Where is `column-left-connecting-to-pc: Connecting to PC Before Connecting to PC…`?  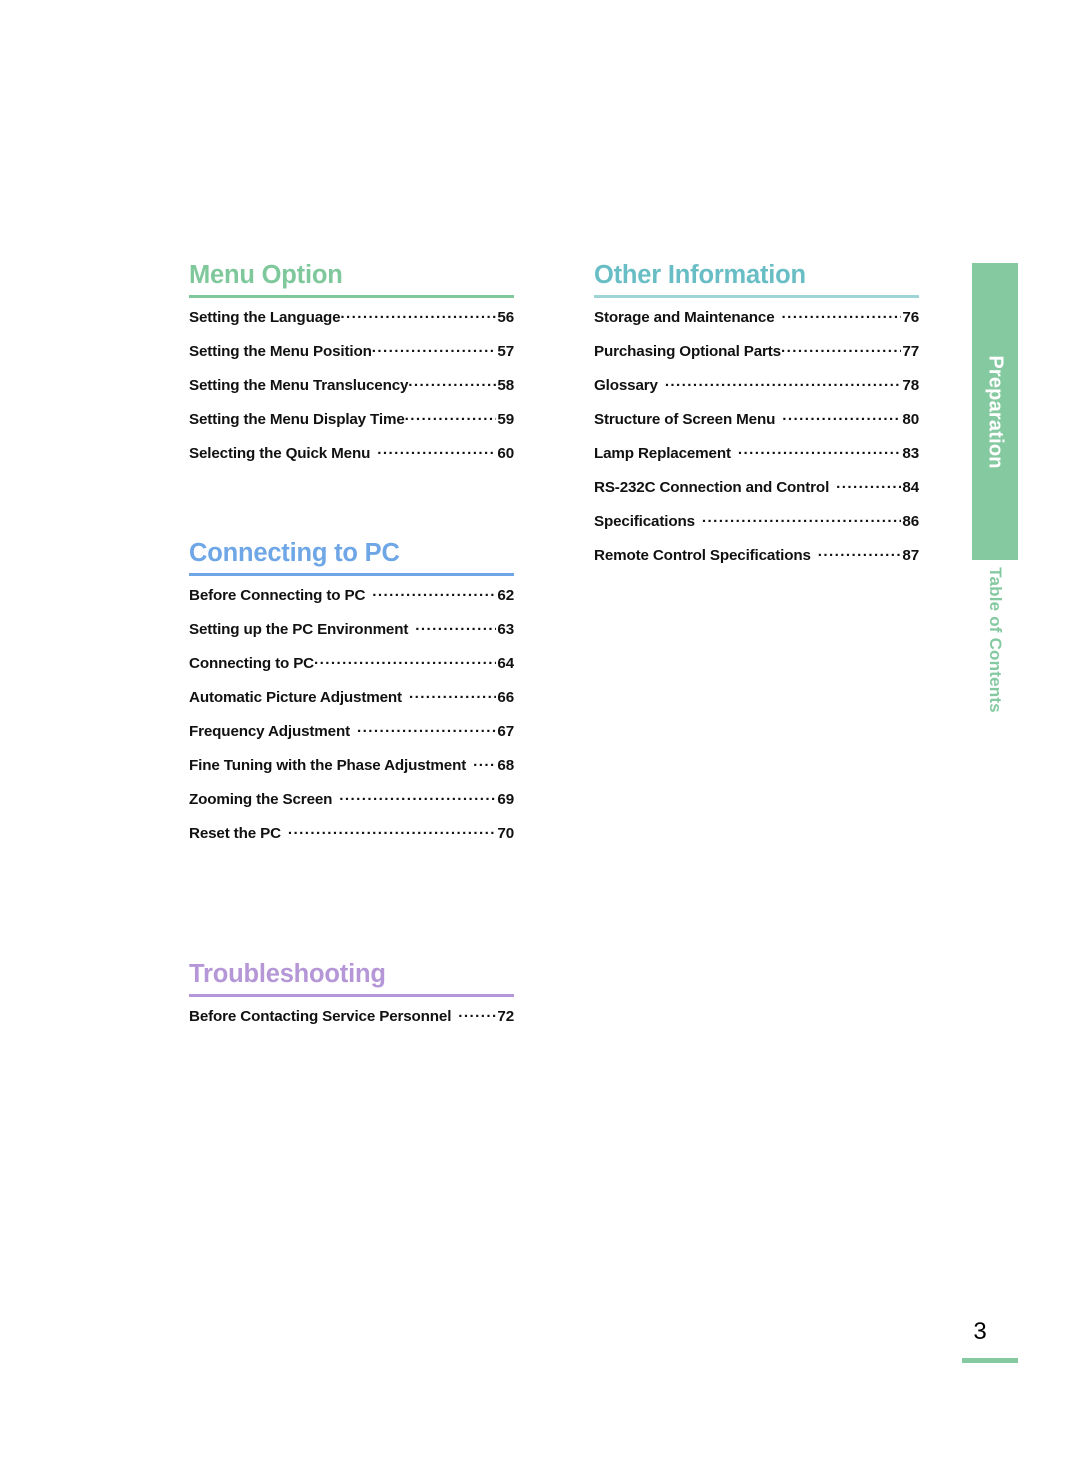 column-left-connecting-to-pc: Connecting to PC Before Connecting to PC… is located at coordinates (351, 698).